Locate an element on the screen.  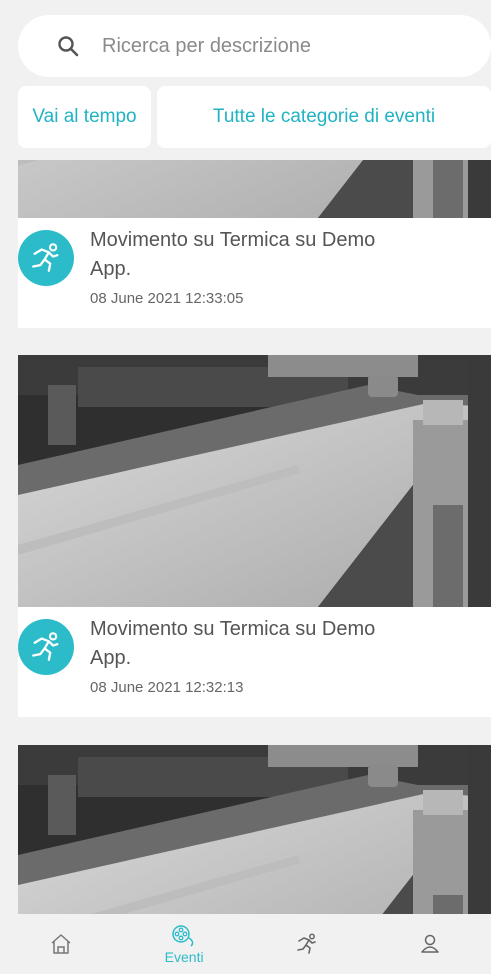
user-icon is located at coordinates (429, 943).